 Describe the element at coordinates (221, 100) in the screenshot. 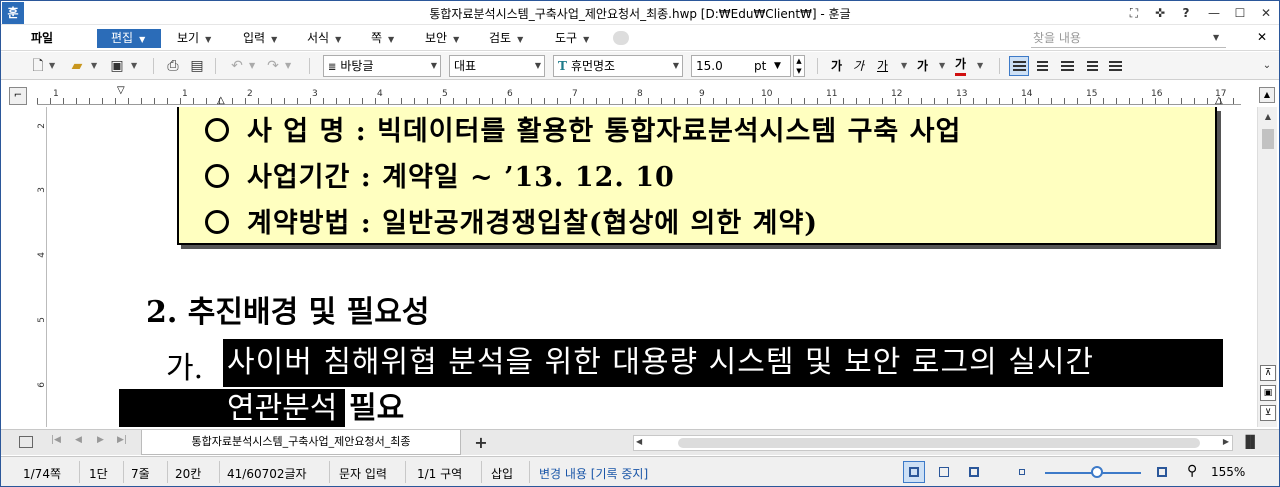

I see `left-indent-marker: △` at that location.